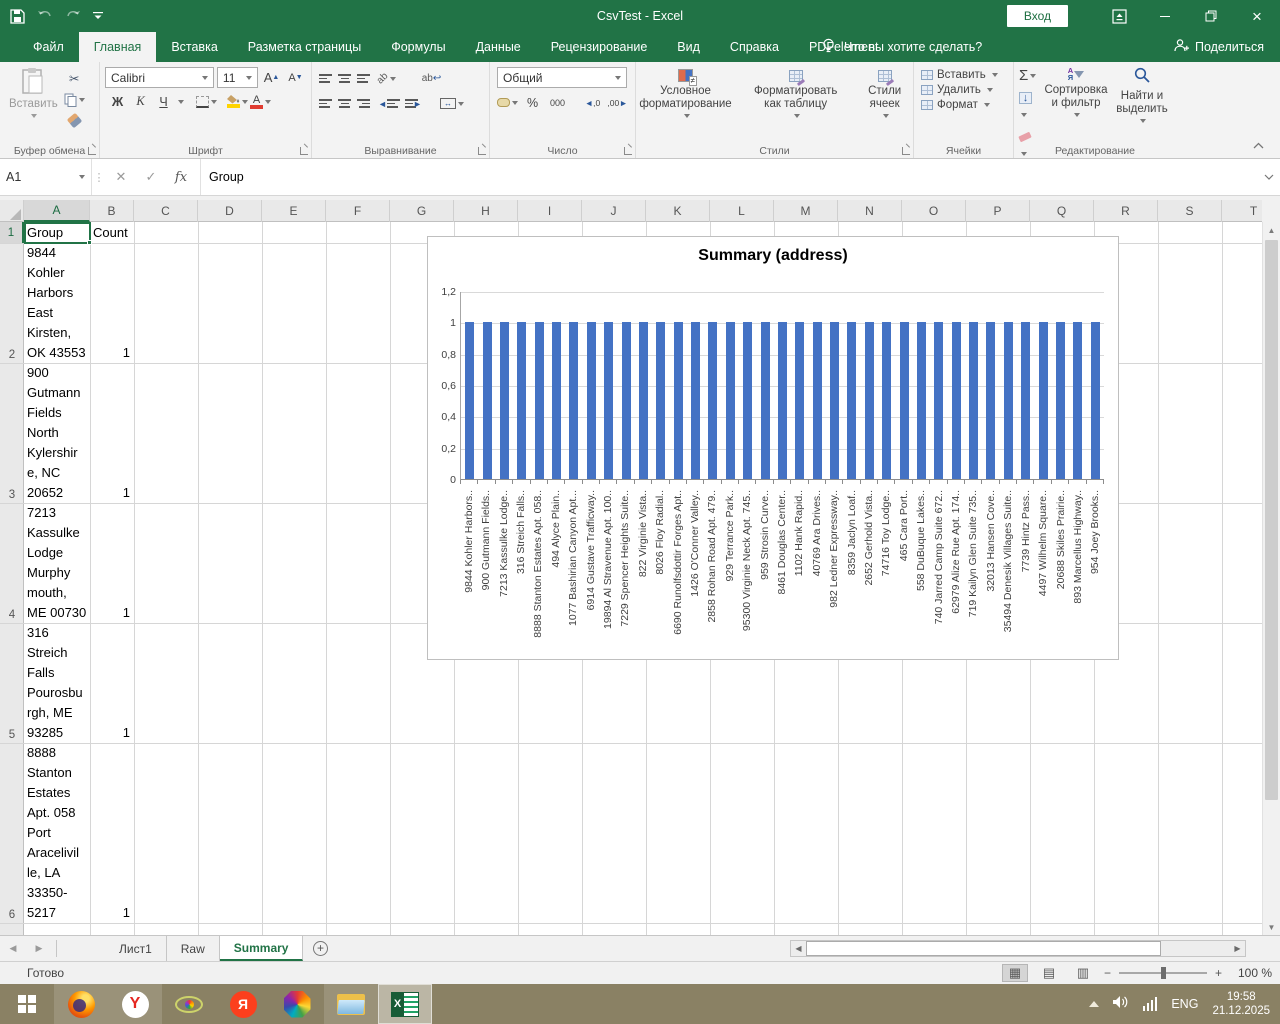 This screenshot has width=1280, height=1024. What do you see at coordinates (12, 683) in the screenshot?
I see `row-header-5: 5` at bounding box center [12, 683].